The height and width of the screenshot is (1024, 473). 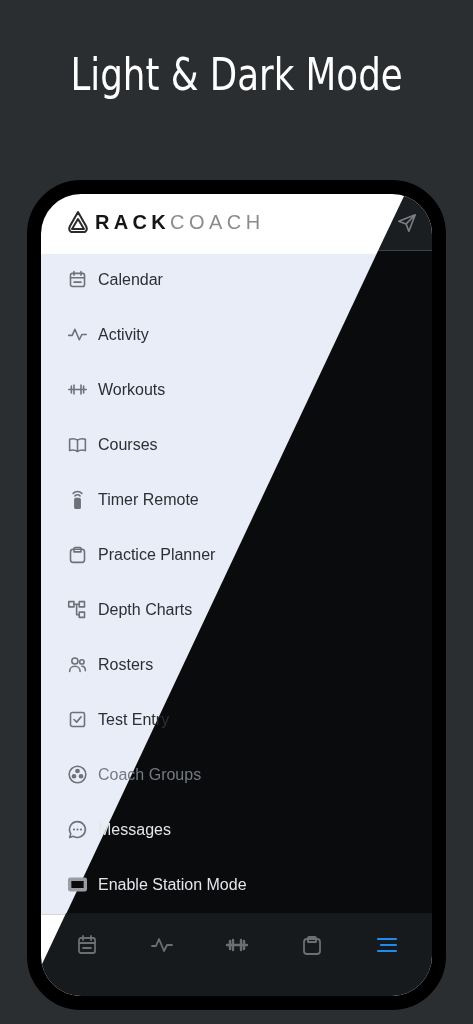 I want to click on menu-item: Rosters, so click(x=236, y=664).